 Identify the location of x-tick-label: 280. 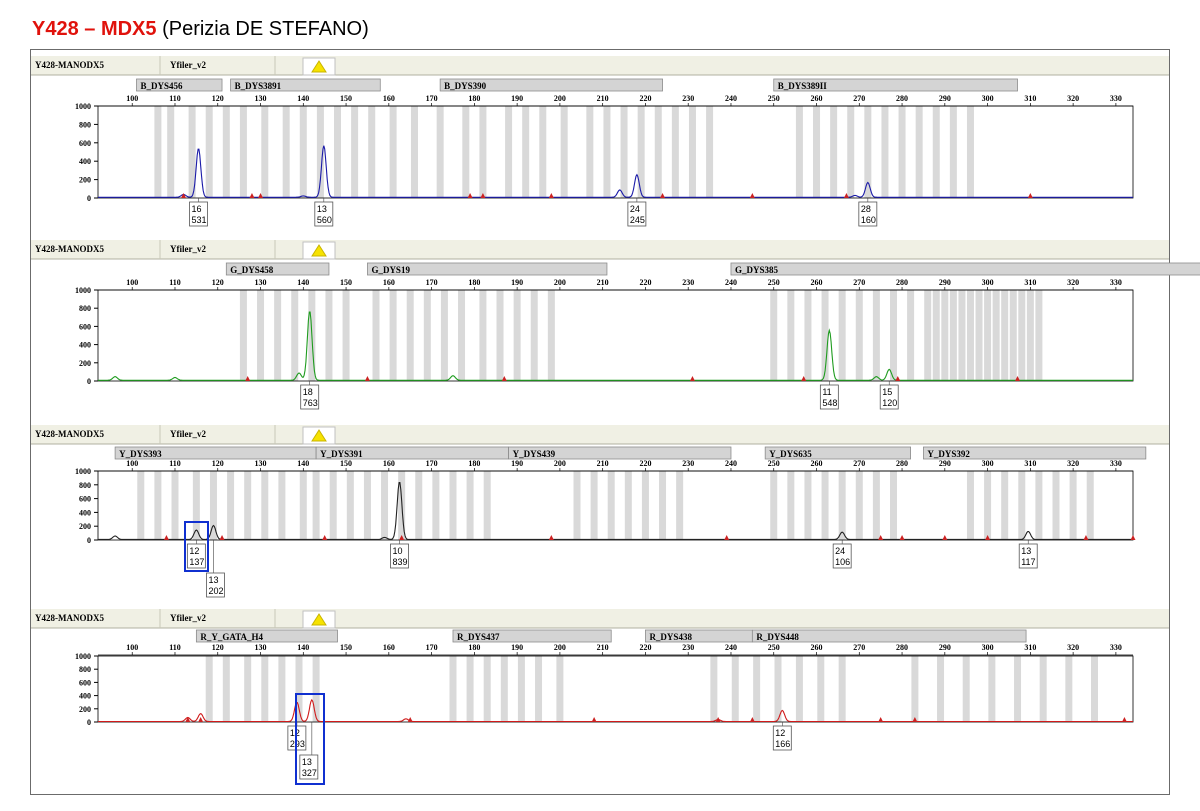
(902, 463).